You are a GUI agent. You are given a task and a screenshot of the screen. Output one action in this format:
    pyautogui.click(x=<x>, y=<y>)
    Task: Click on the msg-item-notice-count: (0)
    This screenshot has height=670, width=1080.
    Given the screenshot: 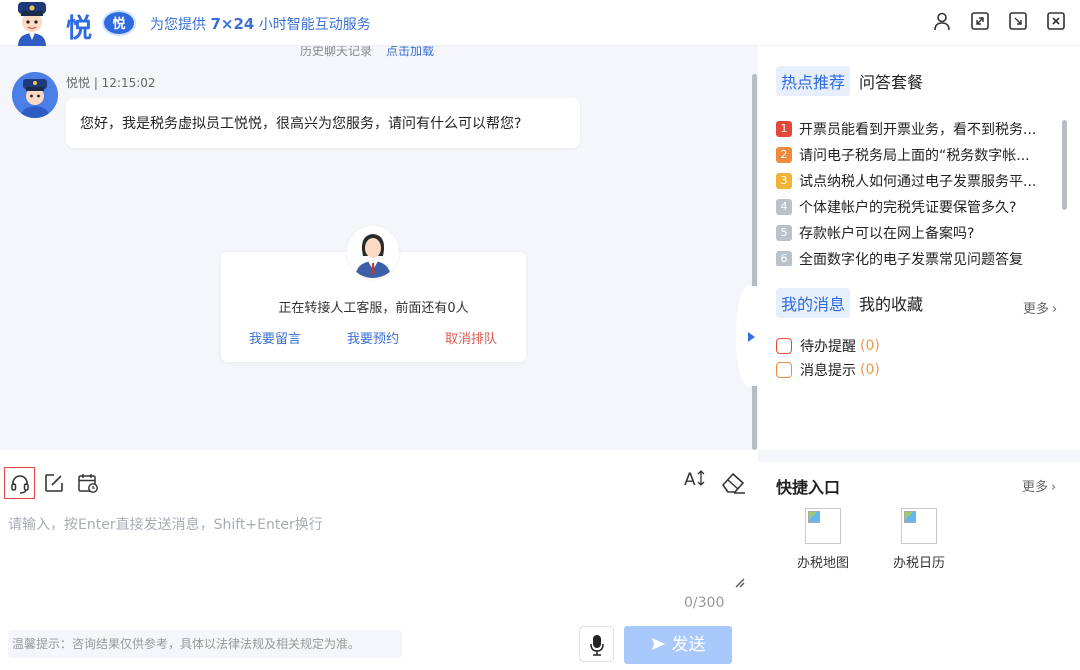 What is the action you would take?
    pyautogui.click(x=870, y=370)
    